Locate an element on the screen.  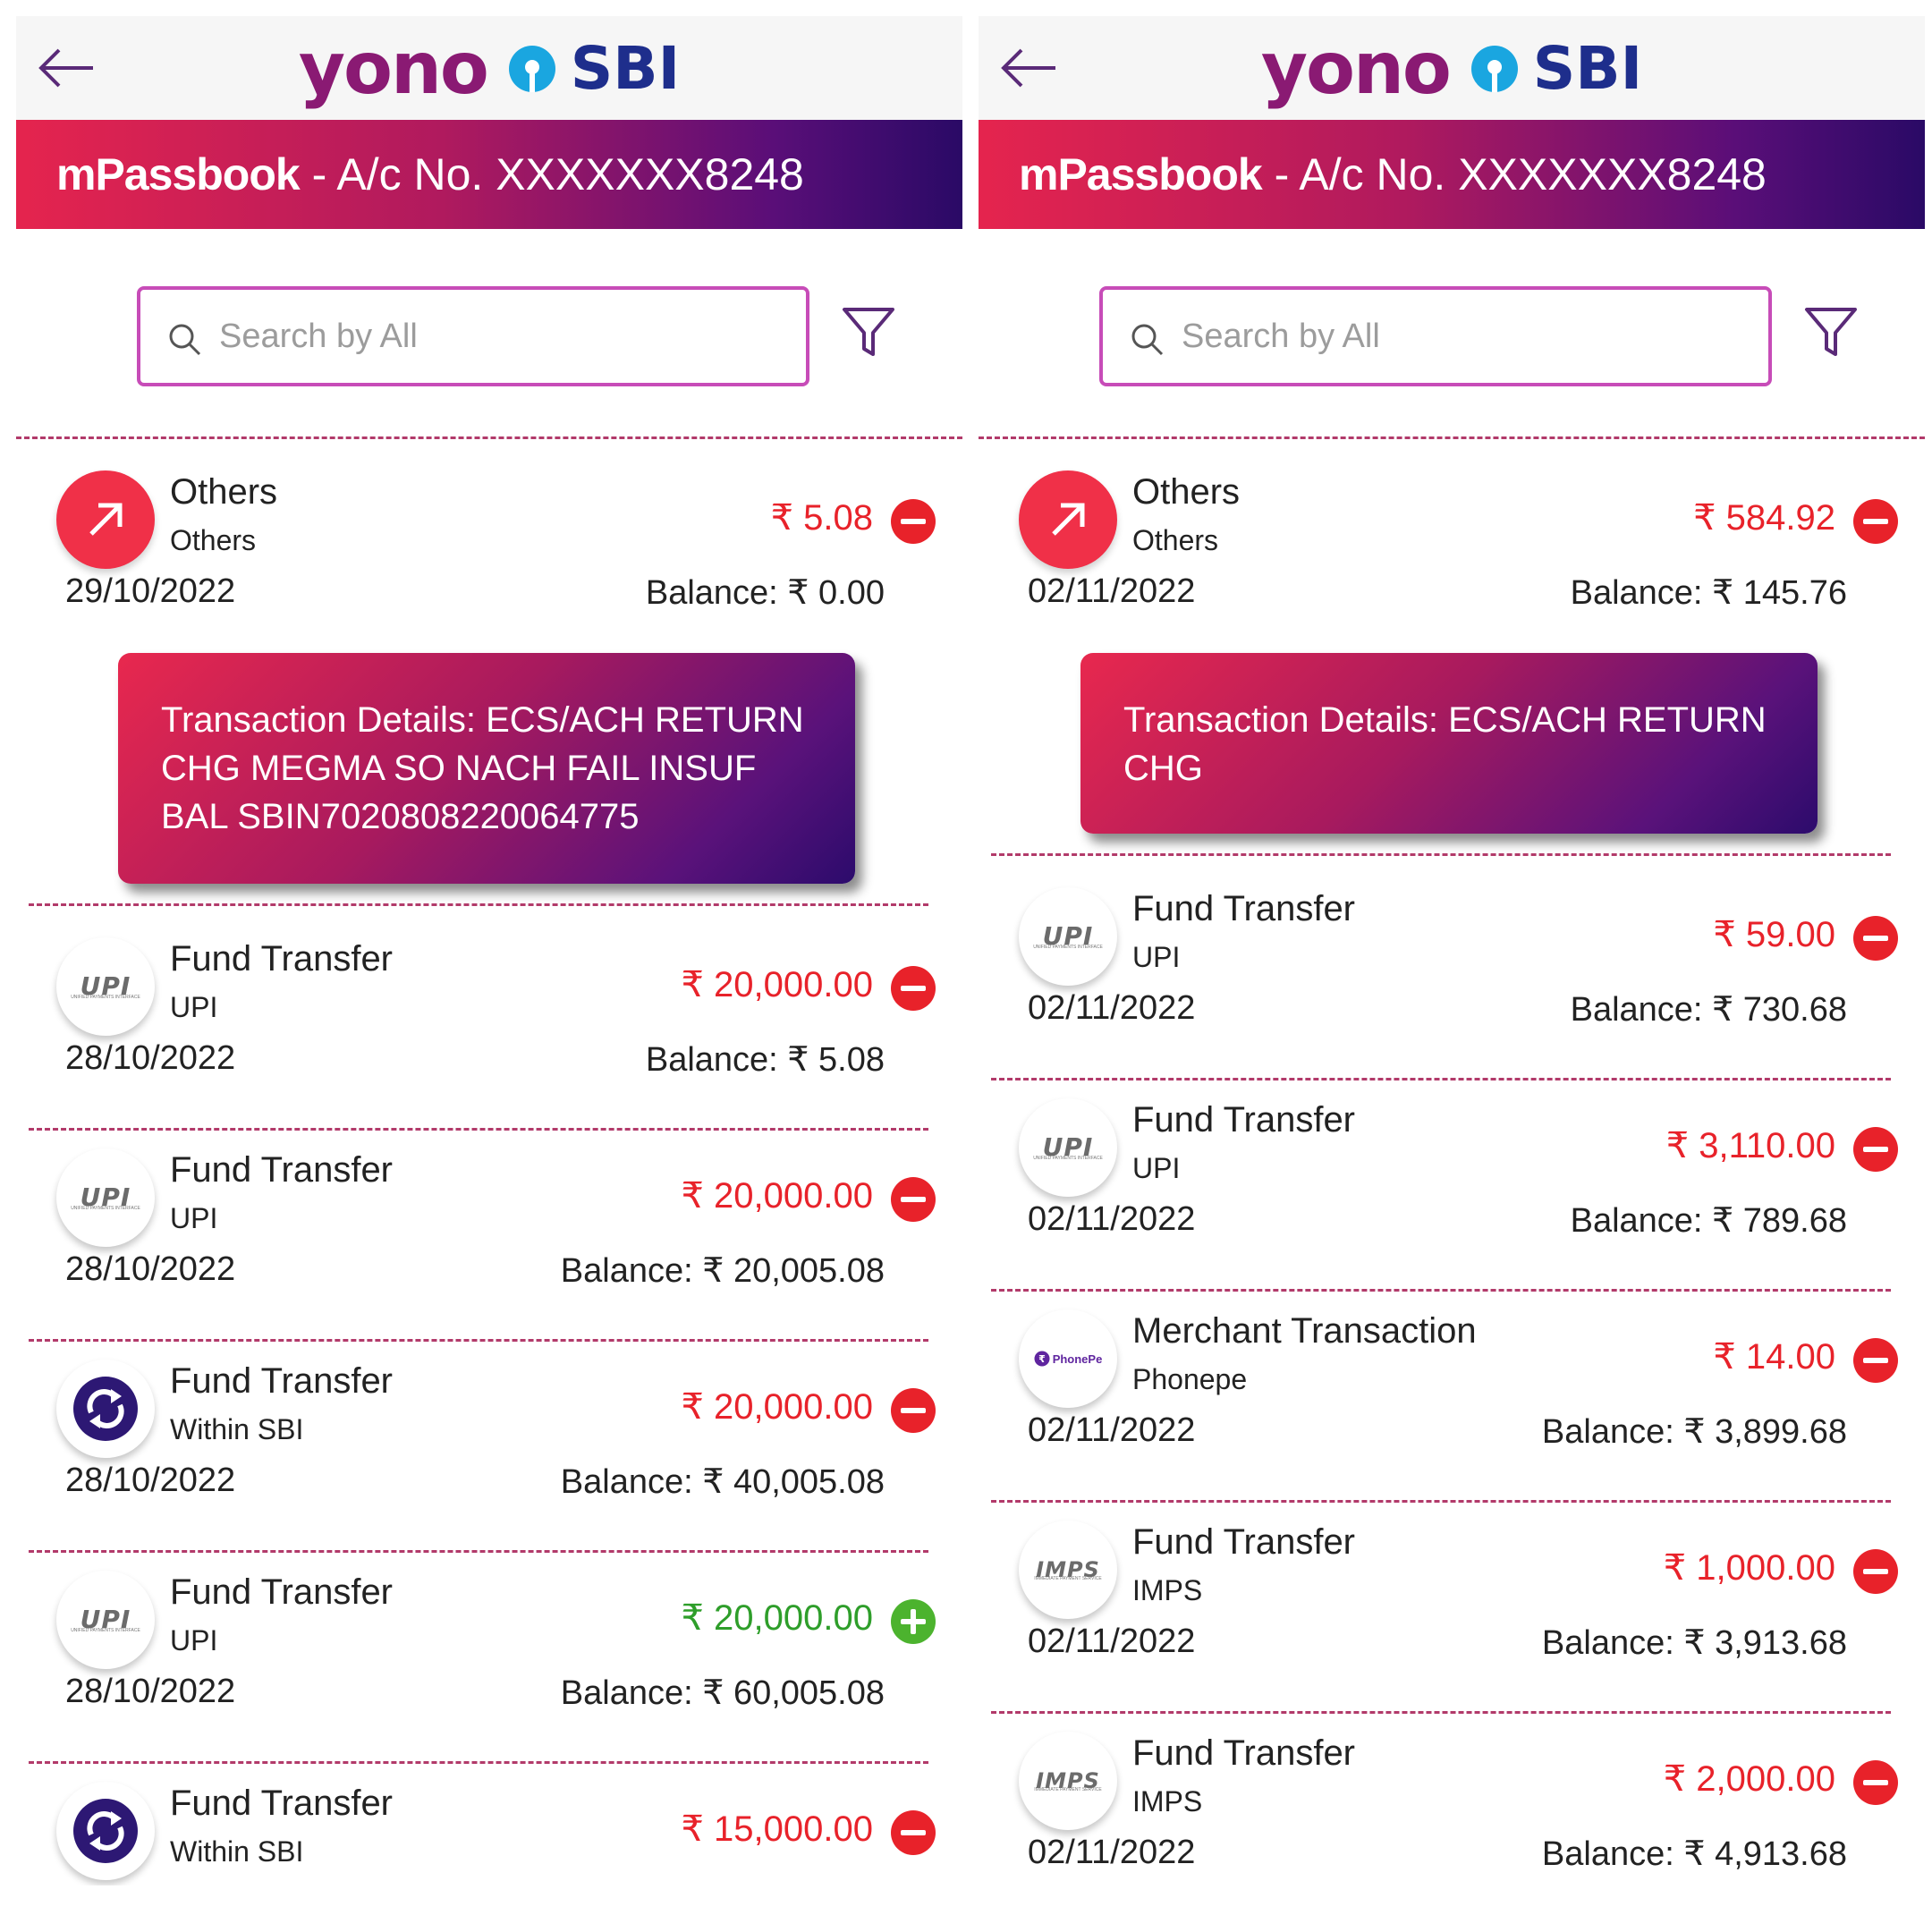
transaction-balance: Balance: ₹ 3,913.68 is located at coordinates (1694, 1643).